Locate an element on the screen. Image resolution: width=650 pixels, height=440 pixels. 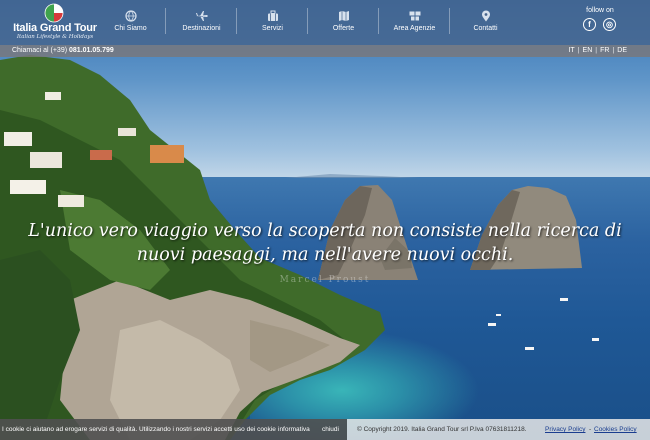
people-icon is located at coordinates (415, 16).